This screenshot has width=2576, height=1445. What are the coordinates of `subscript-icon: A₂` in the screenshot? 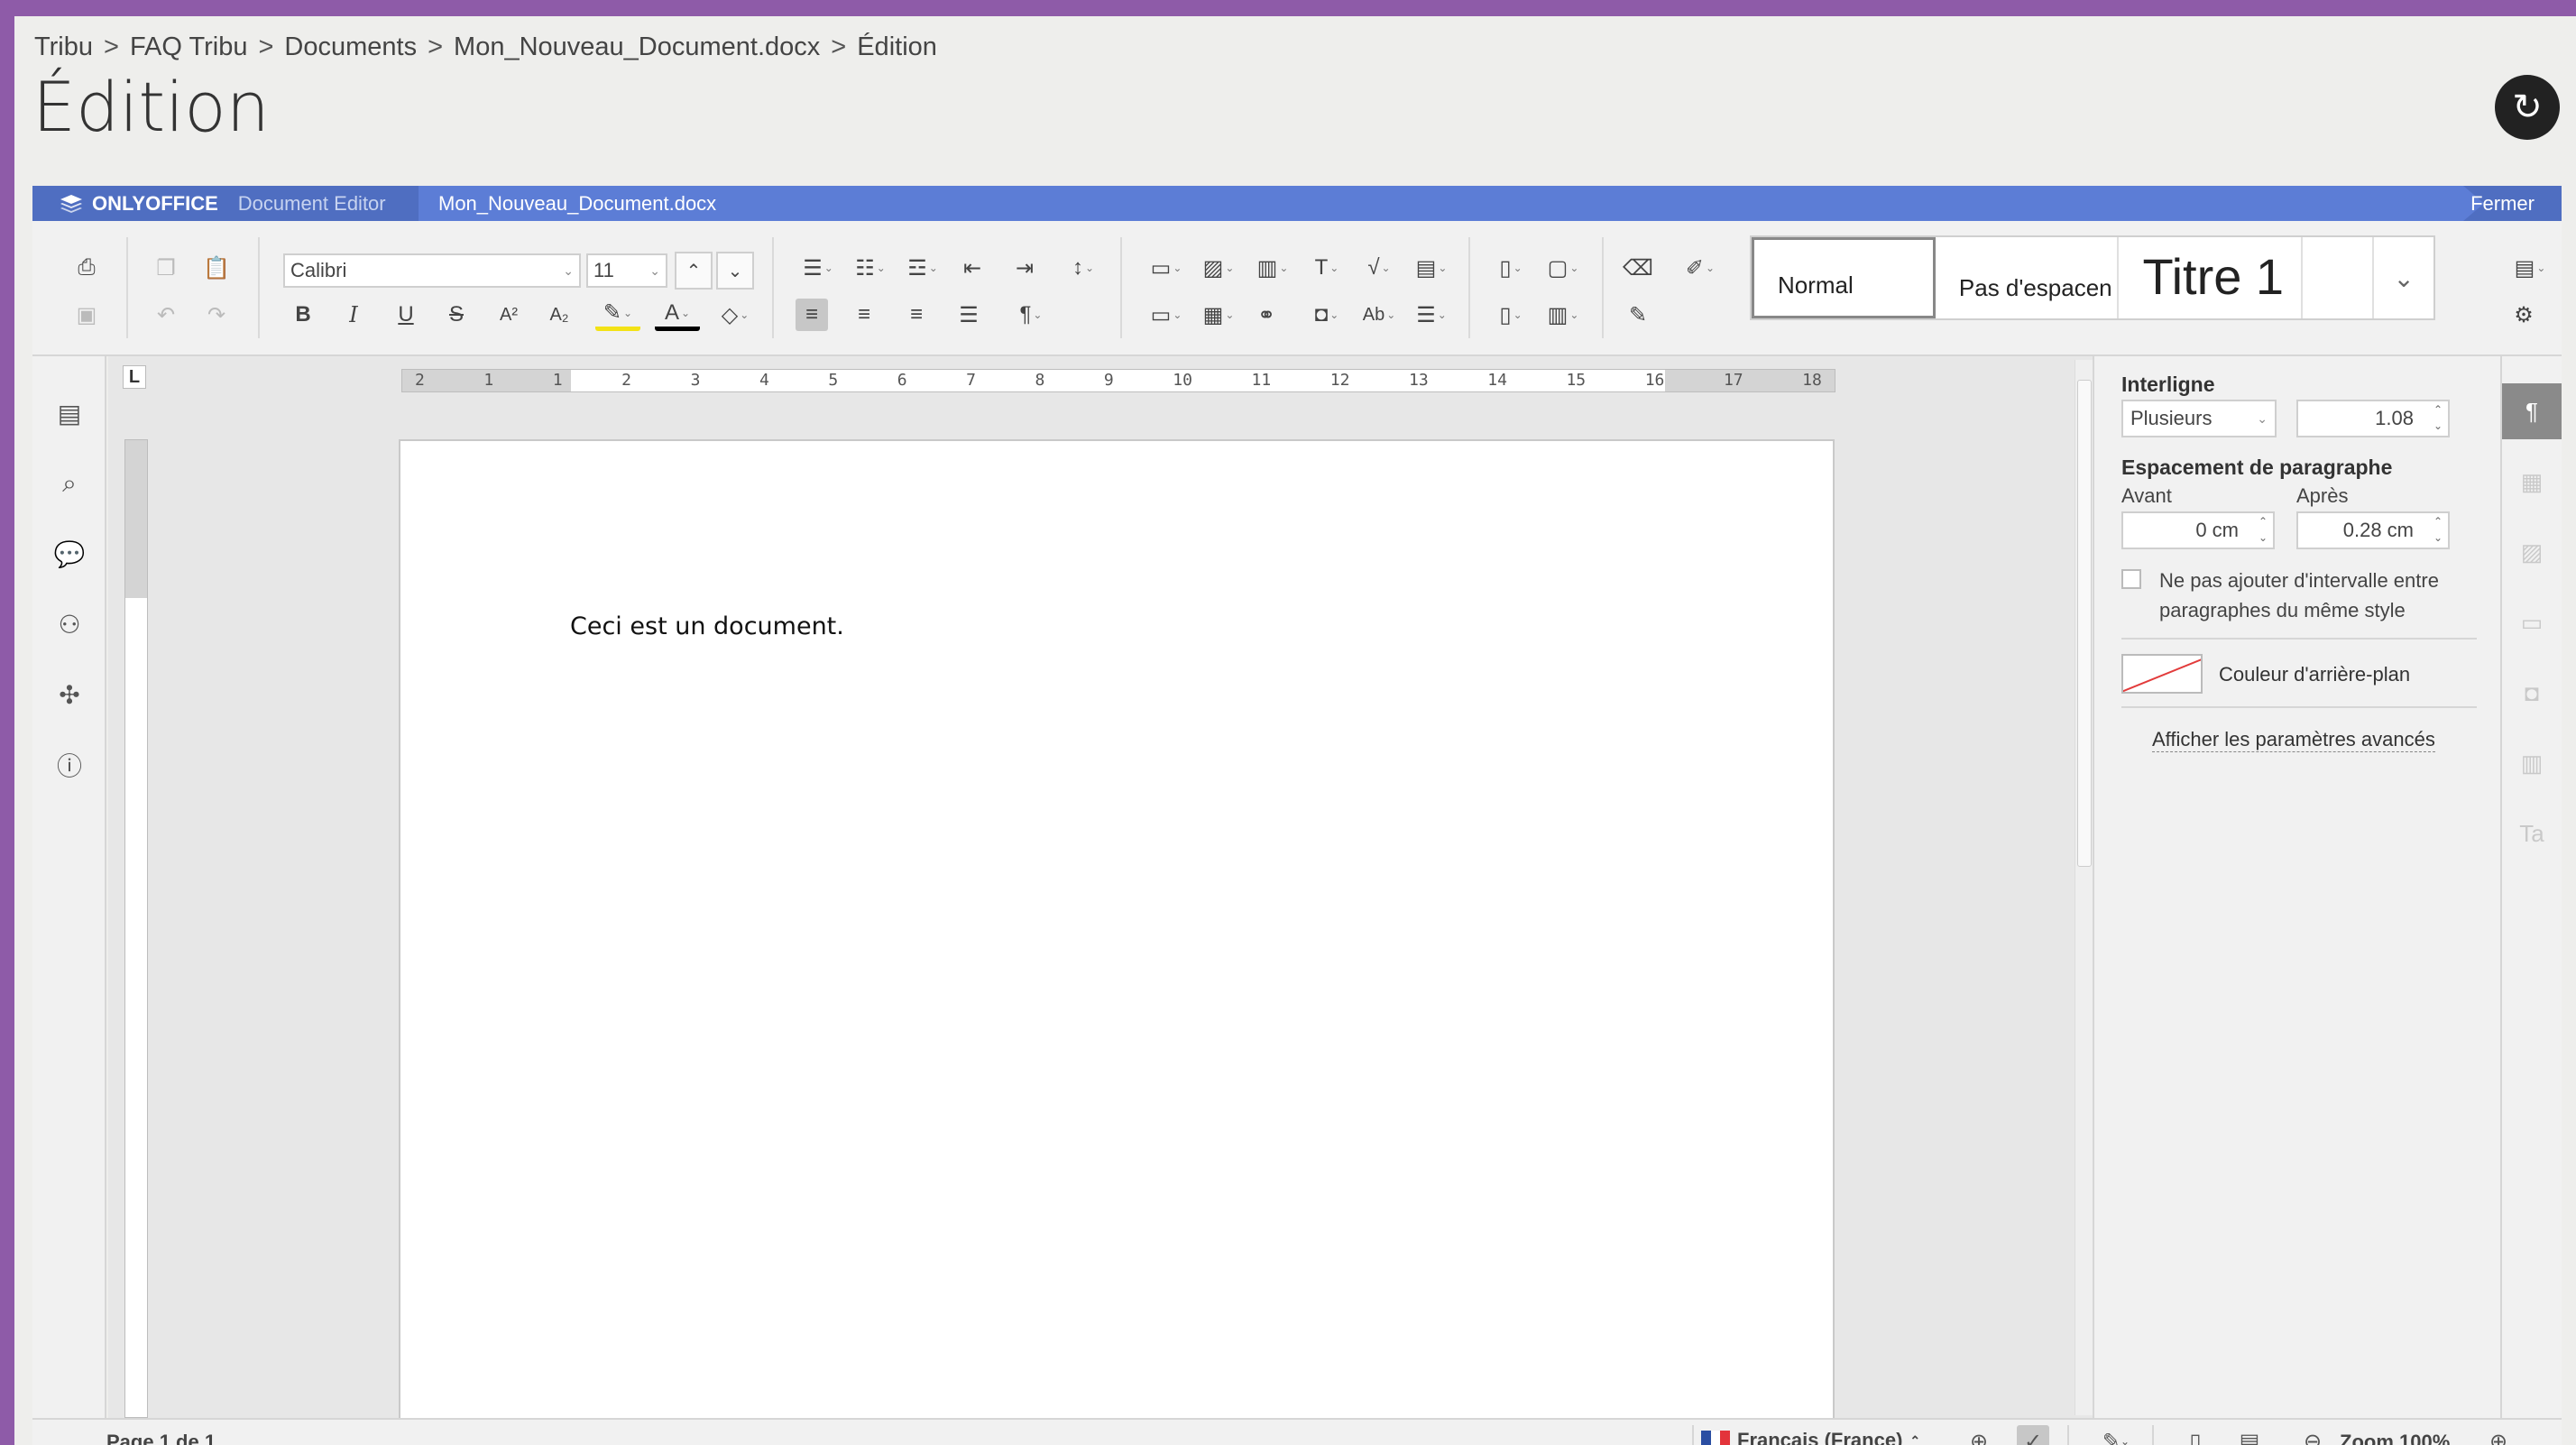 It's located at (559, 315).